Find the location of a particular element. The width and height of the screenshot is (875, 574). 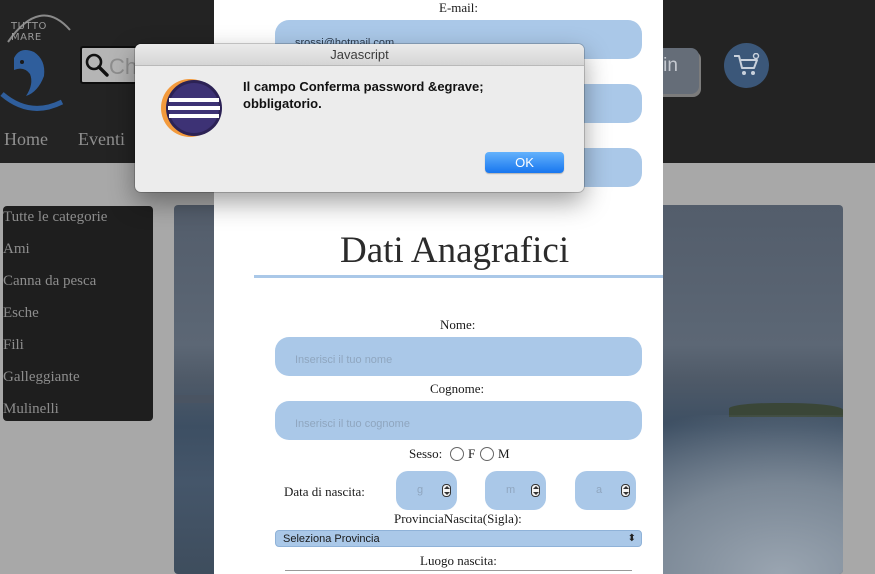

anno-placeholder: a is located at coordinates (599, 490).